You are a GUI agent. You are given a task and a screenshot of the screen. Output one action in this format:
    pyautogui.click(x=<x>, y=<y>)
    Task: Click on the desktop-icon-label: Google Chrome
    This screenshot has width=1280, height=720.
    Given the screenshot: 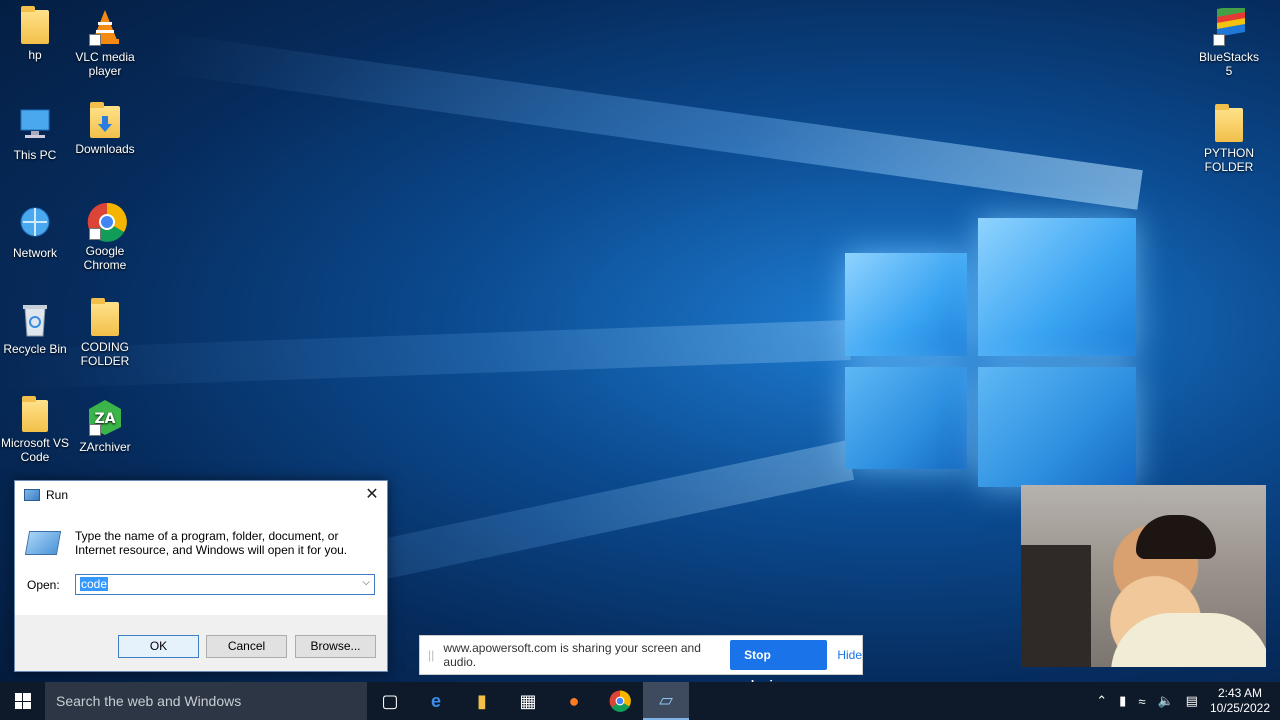 What is the action you would take?
    pyautogui.click(x=105, y=258)
    